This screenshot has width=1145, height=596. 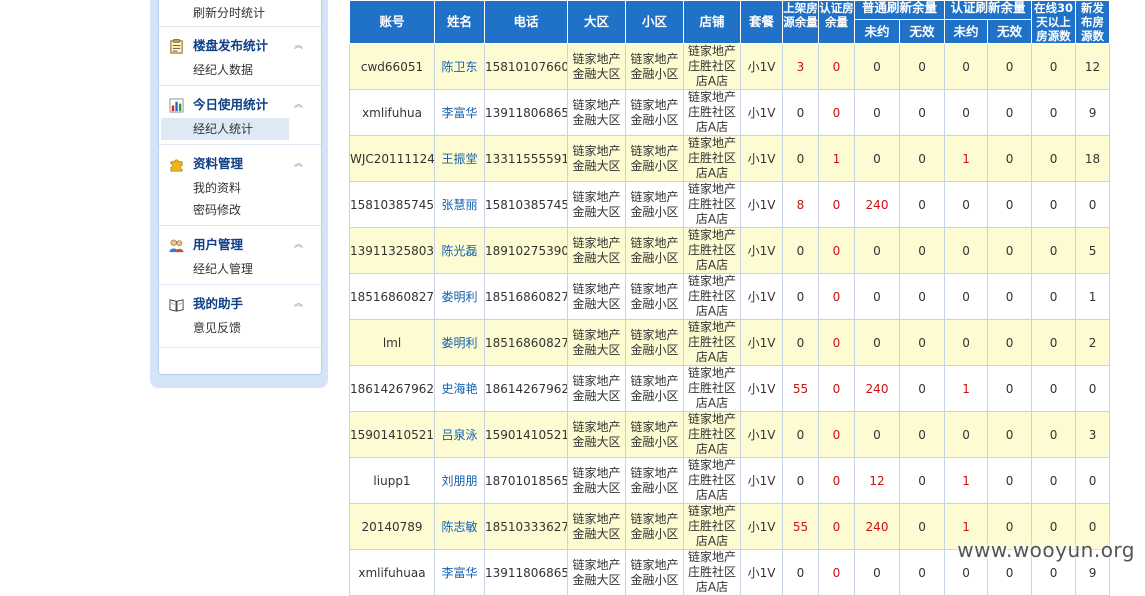 I want to click on cell-name: 王振堂, so click(x=459, y=158).